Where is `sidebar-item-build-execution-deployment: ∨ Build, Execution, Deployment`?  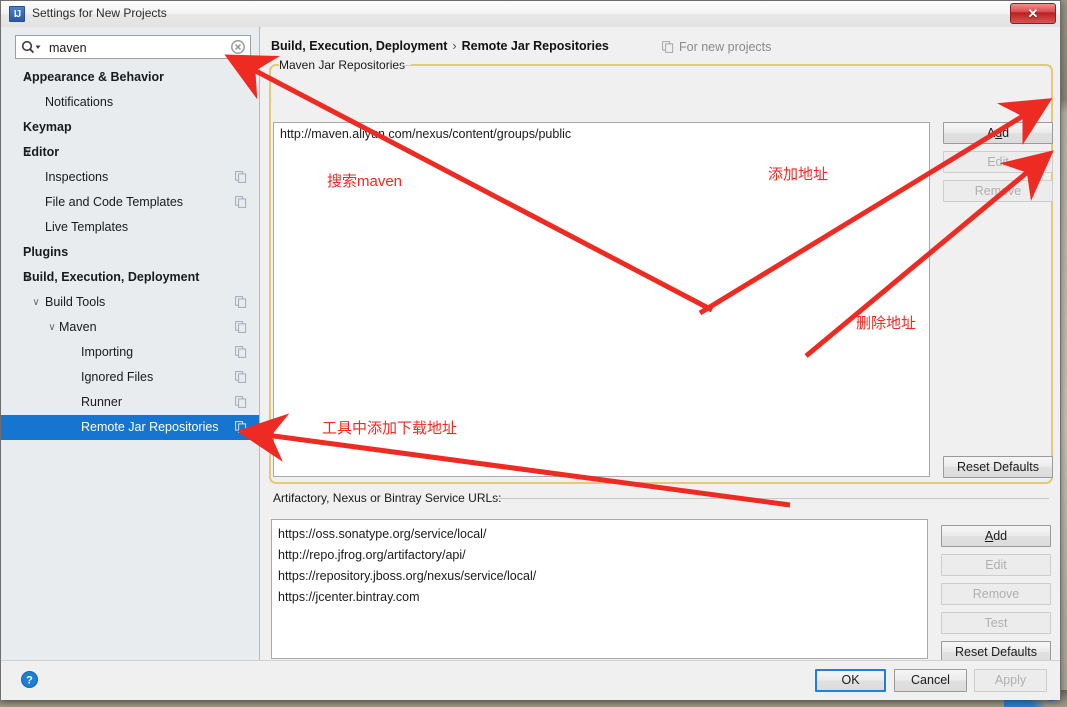
sidebar-item-build-execution-deployment: ∨ Build, Execution, Deployment is located at coordinates (130, 277).